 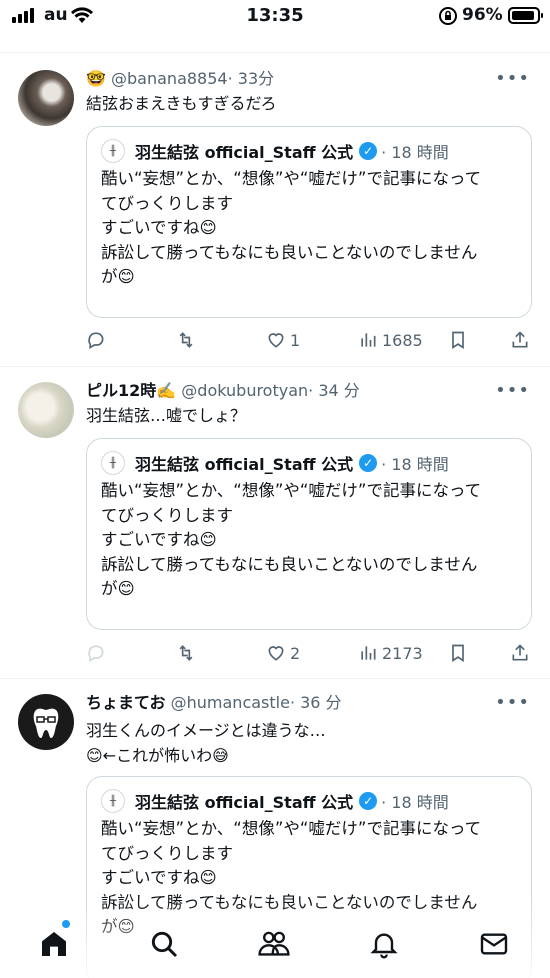 I want to click on view-count: 2173, so click(x=402, y=653).